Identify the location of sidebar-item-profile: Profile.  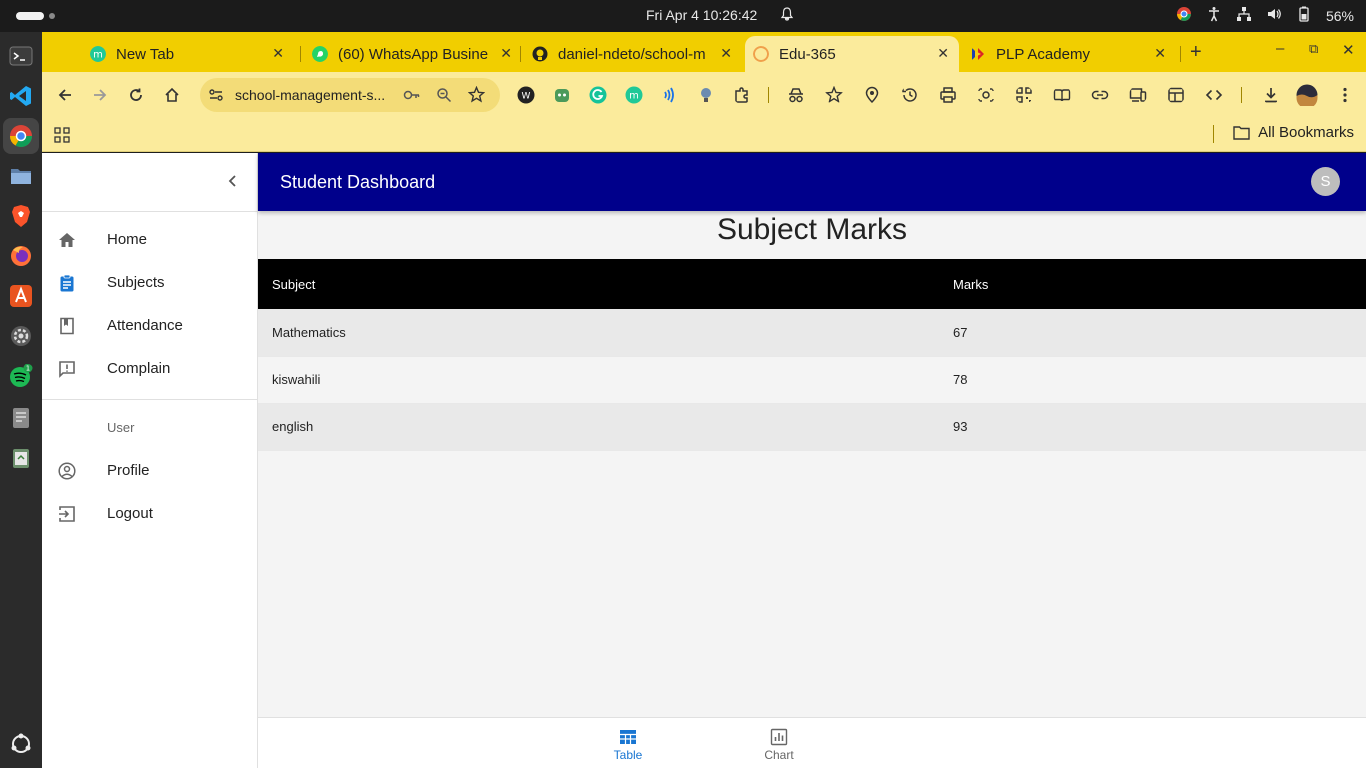
(150, 470).